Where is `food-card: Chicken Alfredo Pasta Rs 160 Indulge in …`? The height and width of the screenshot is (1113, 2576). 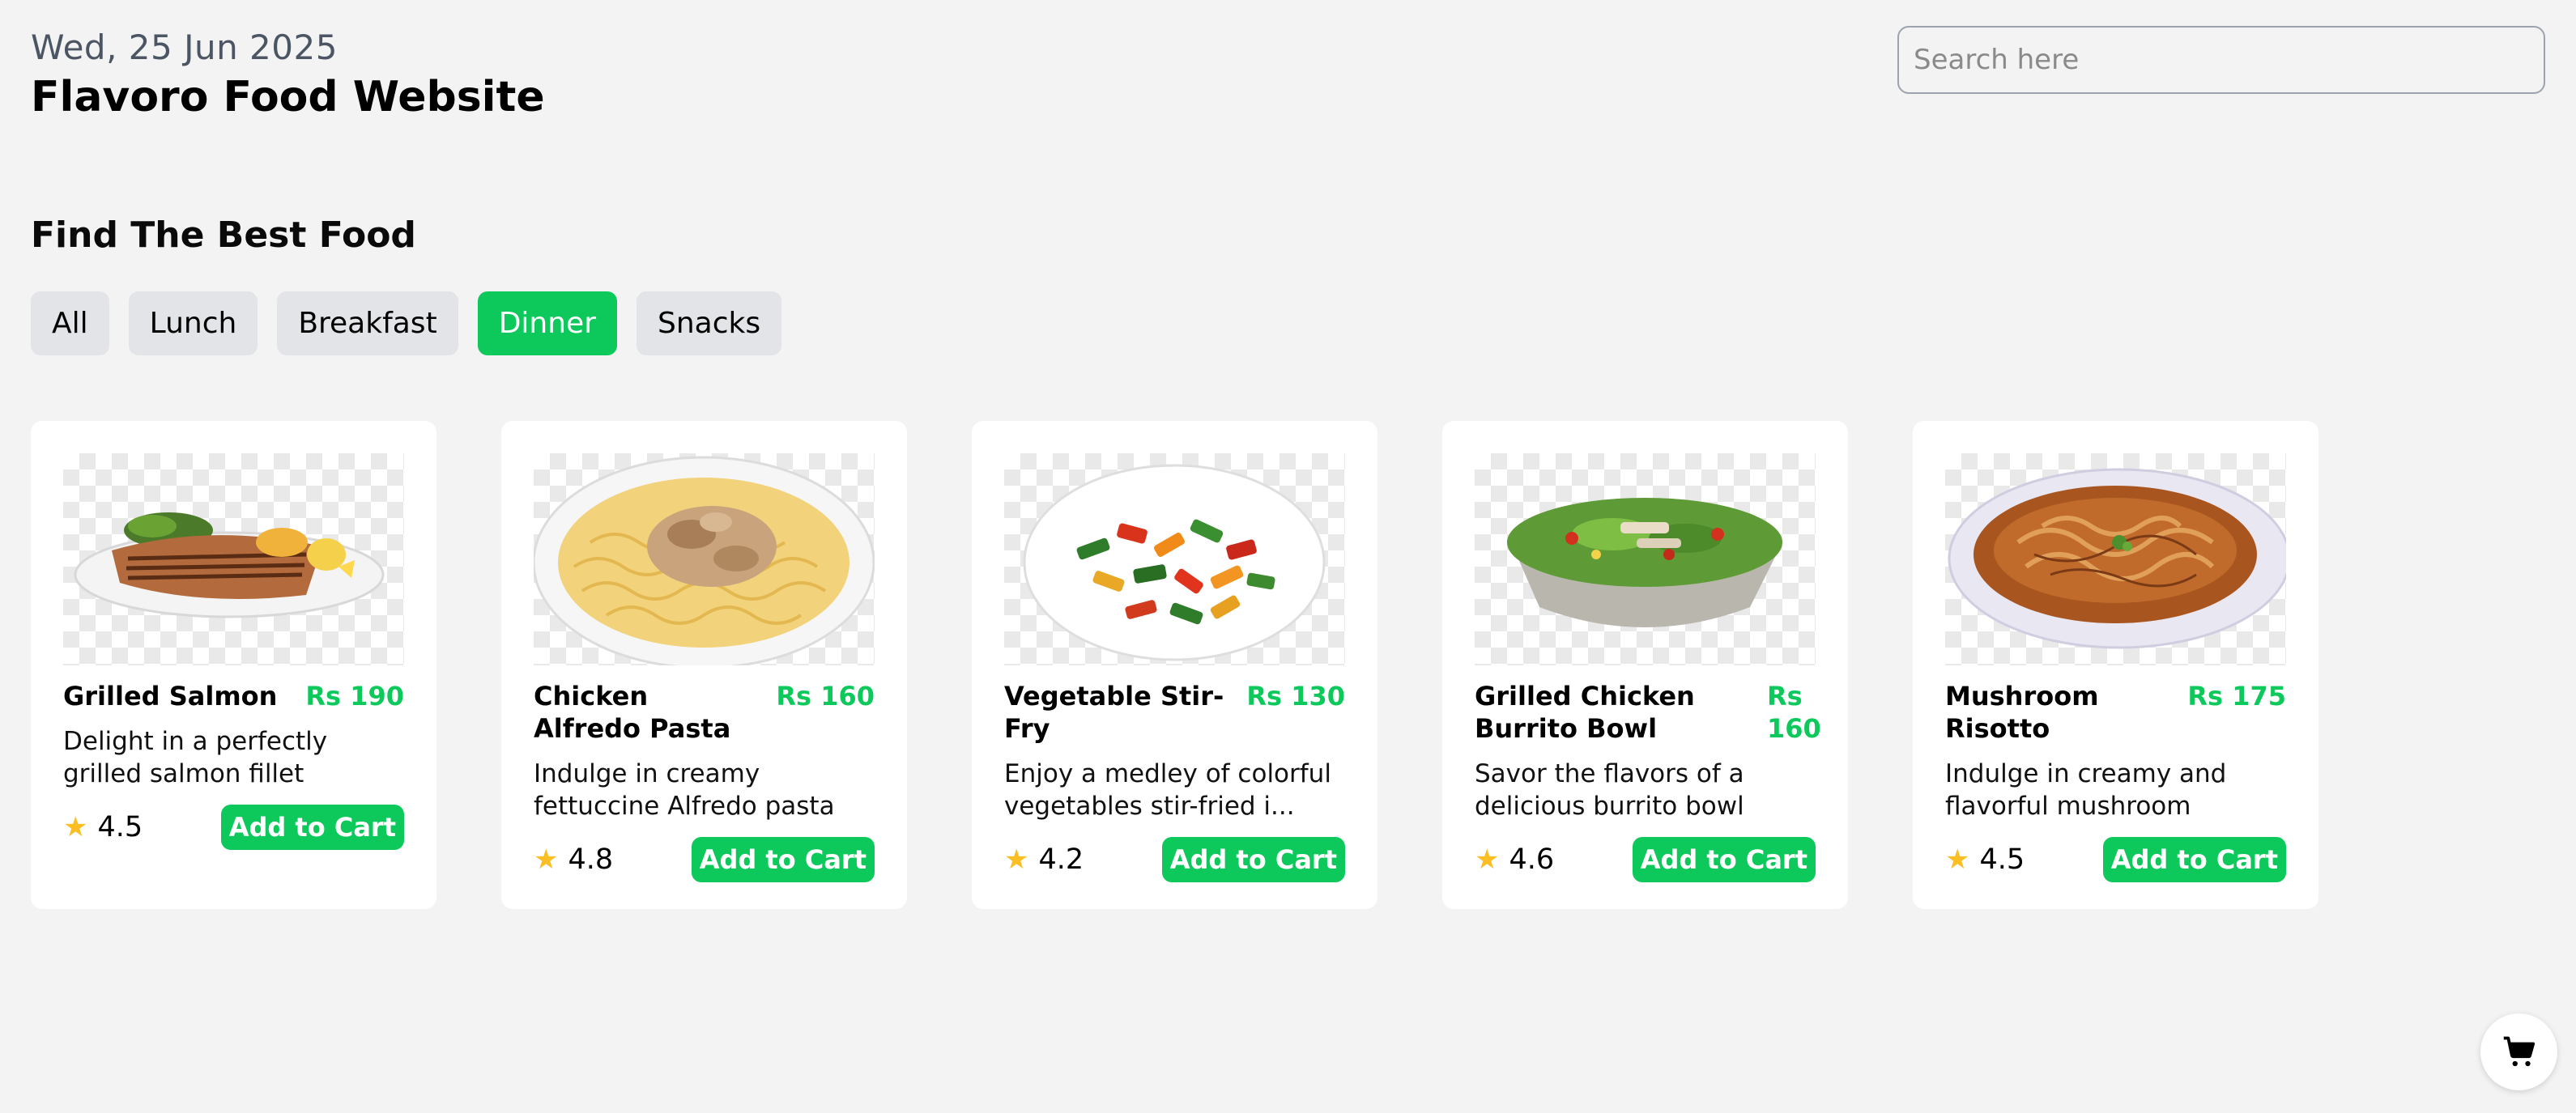
food-card: Chicken Alfredo Pasta Rs 160 Indulge in … is located at coordinates (704, 665).